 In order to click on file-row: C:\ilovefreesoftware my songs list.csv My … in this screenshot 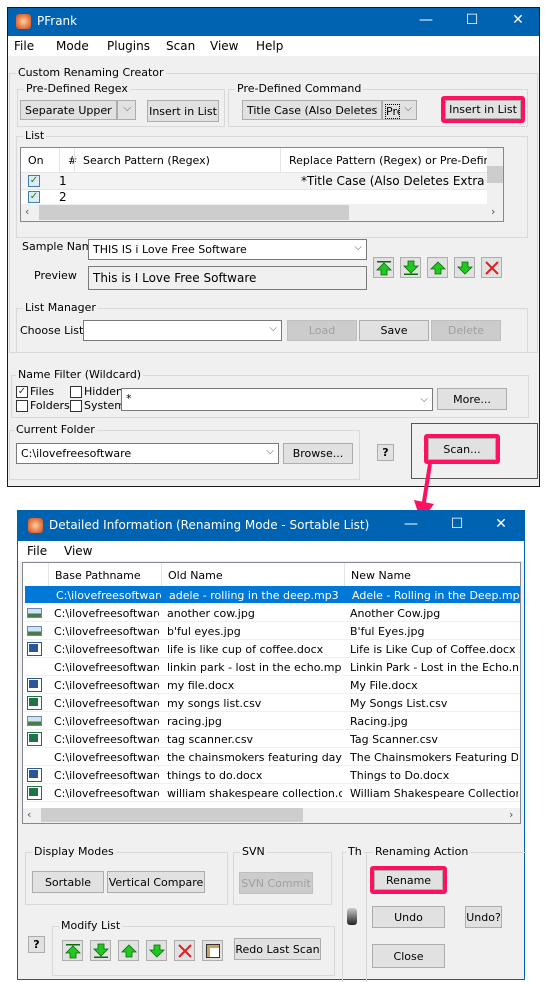, I will do `click(271, 703)`.